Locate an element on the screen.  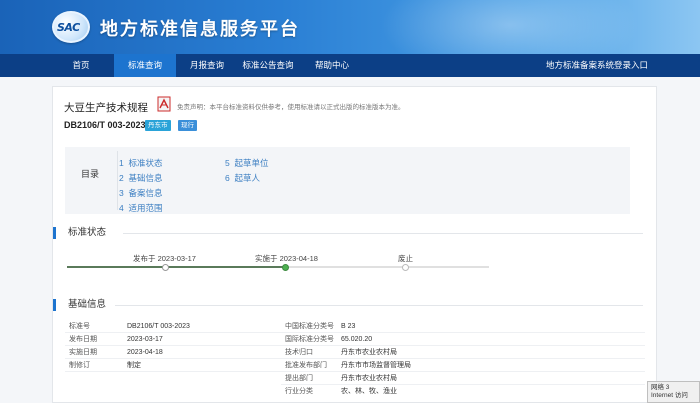
timeline-dot-published is located at coordinates (165, 267).